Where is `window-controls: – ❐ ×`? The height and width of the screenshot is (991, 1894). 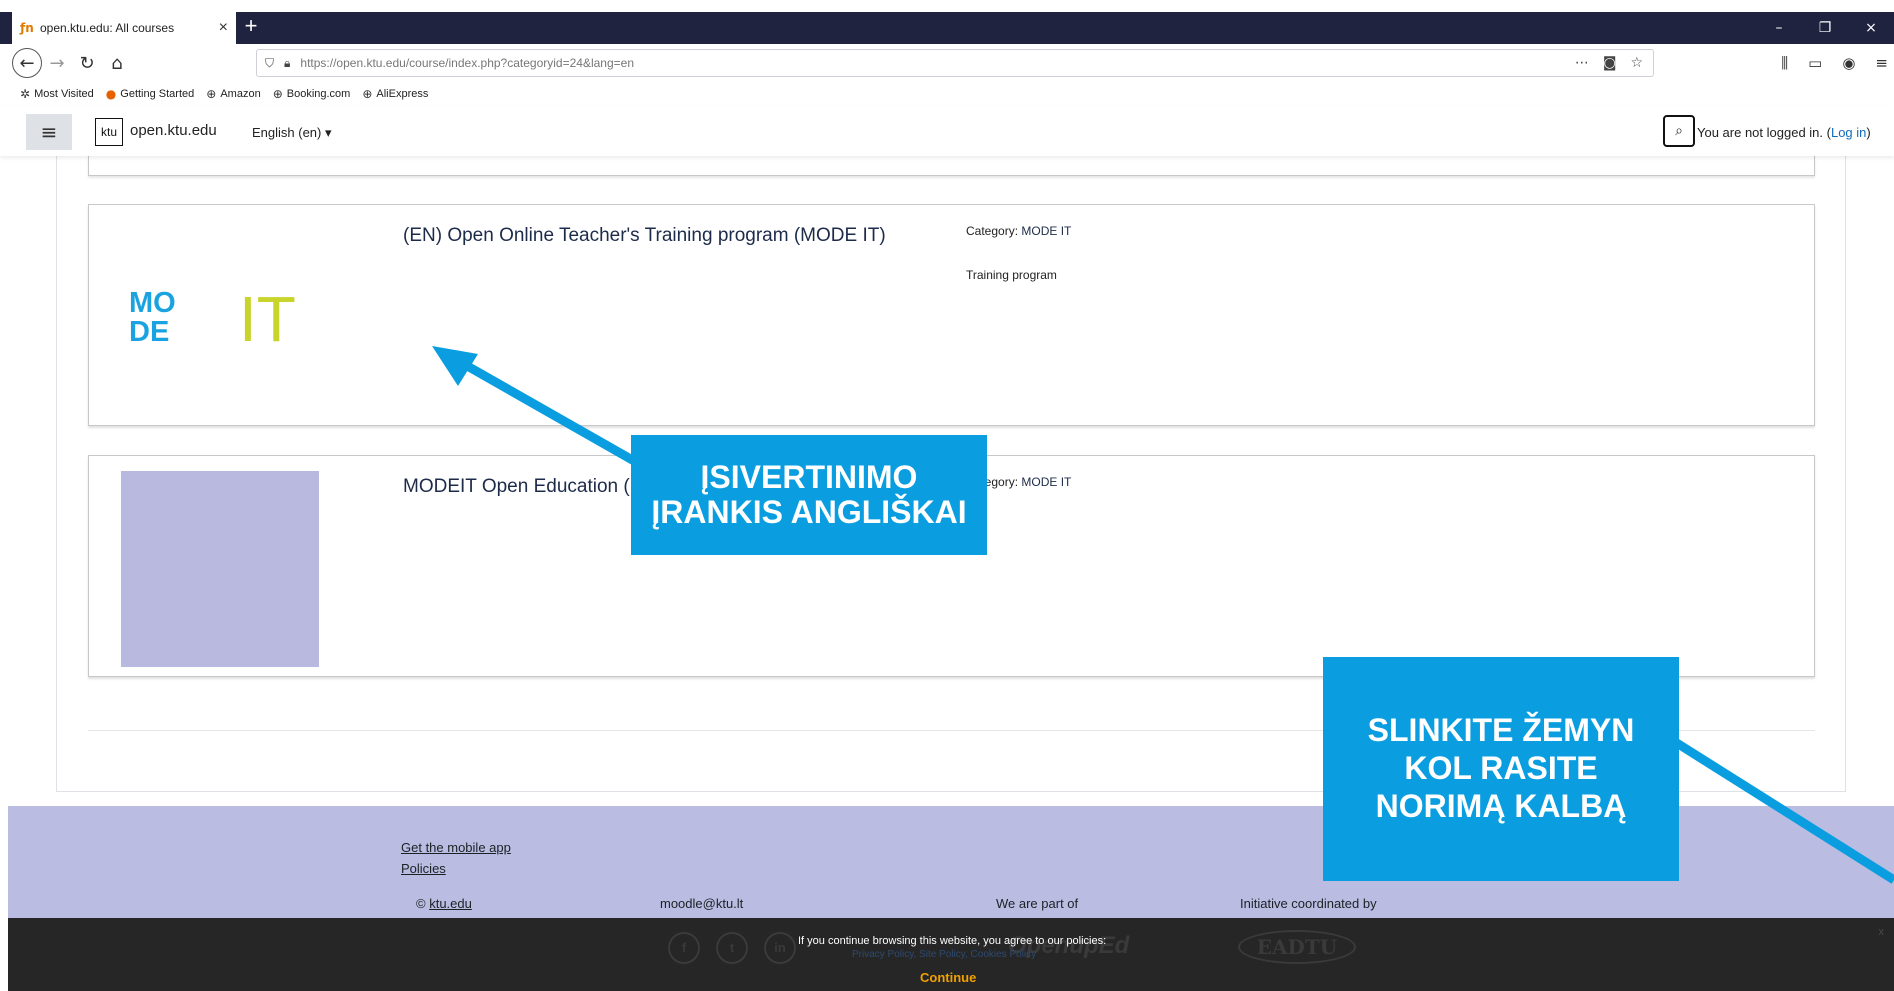 window-controls: – ❐ × is located at coordinates (1825, 28).